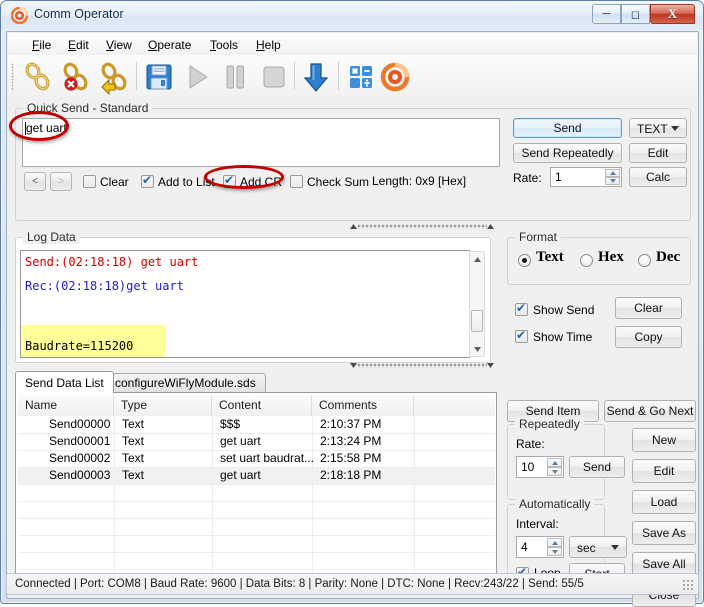  What do you see at coordinates (524, 260) in the screenshot?
I see `format-text-radio` at bounding box center [524, 260].